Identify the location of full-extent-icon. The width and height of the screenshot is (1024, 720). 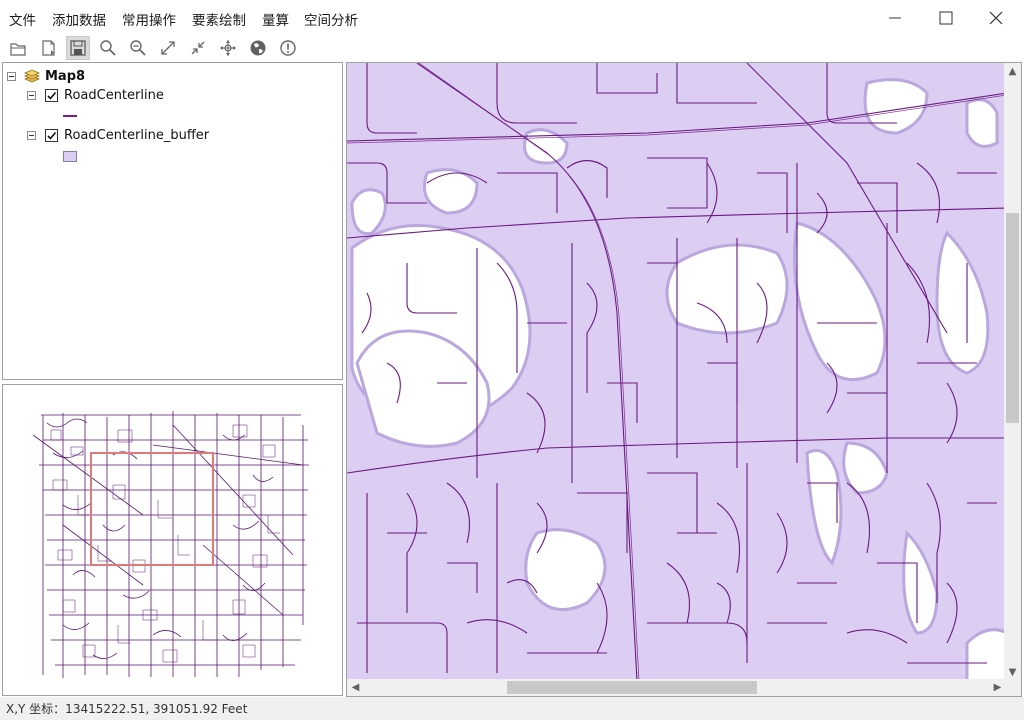
(168, 48).